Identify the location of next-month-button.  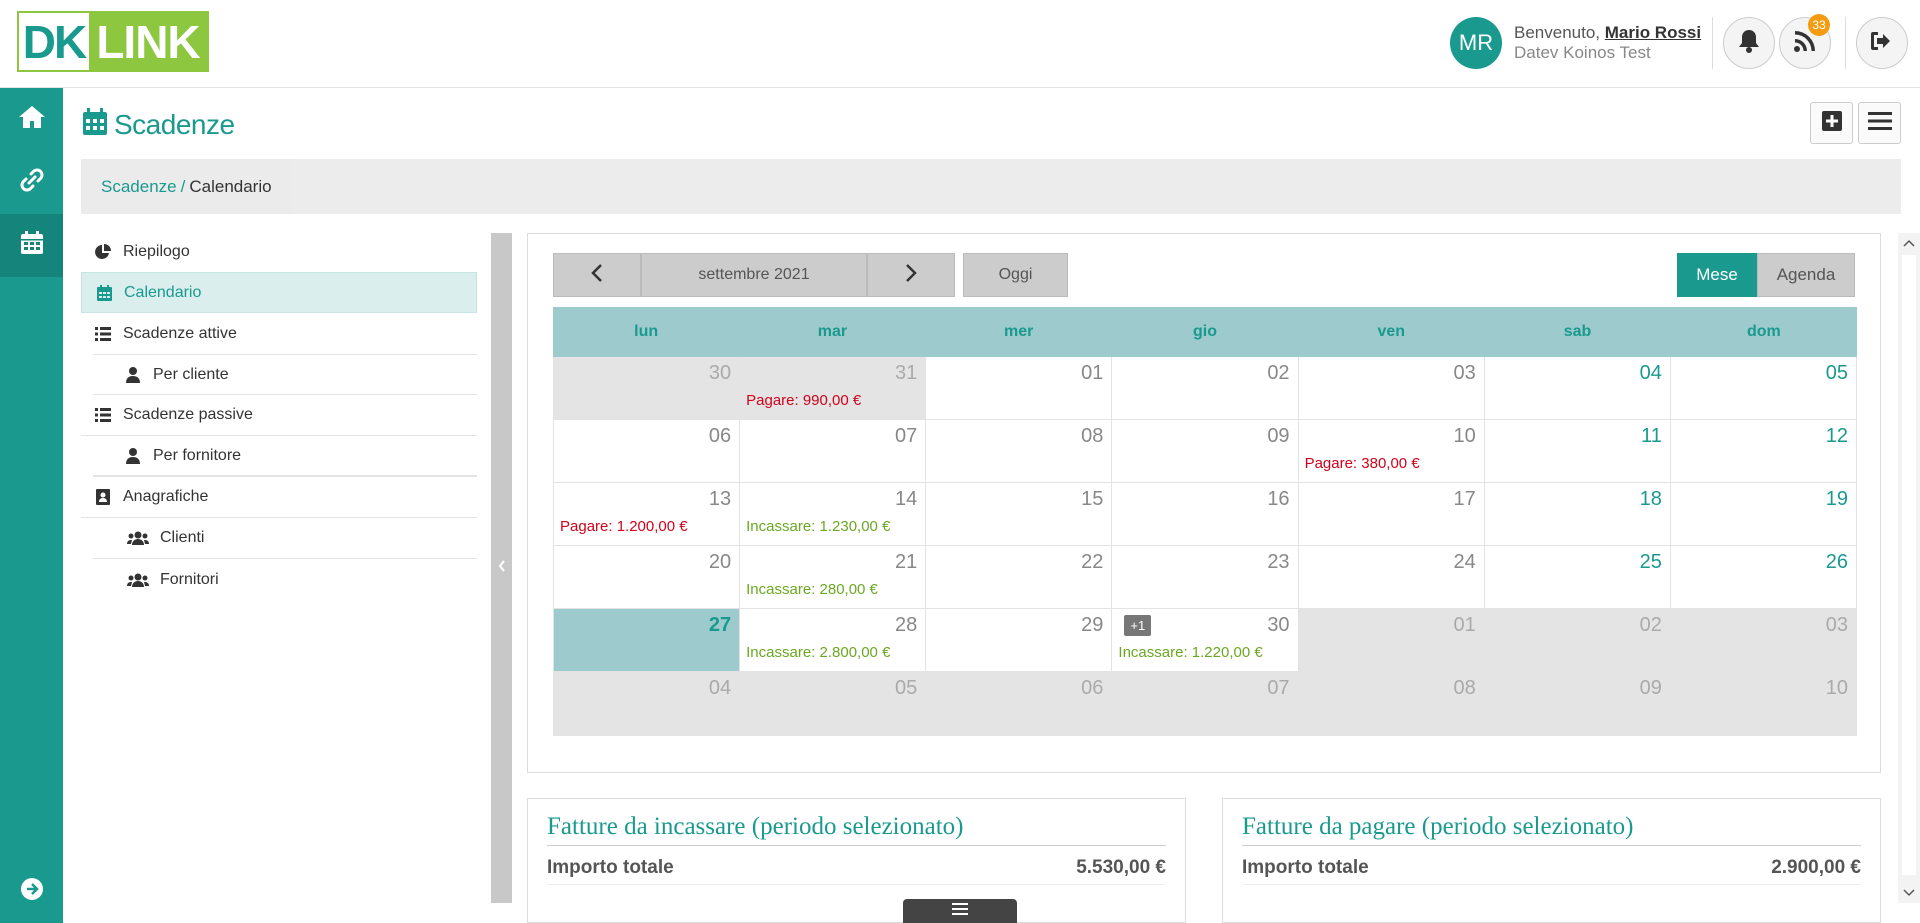
(911, 275).